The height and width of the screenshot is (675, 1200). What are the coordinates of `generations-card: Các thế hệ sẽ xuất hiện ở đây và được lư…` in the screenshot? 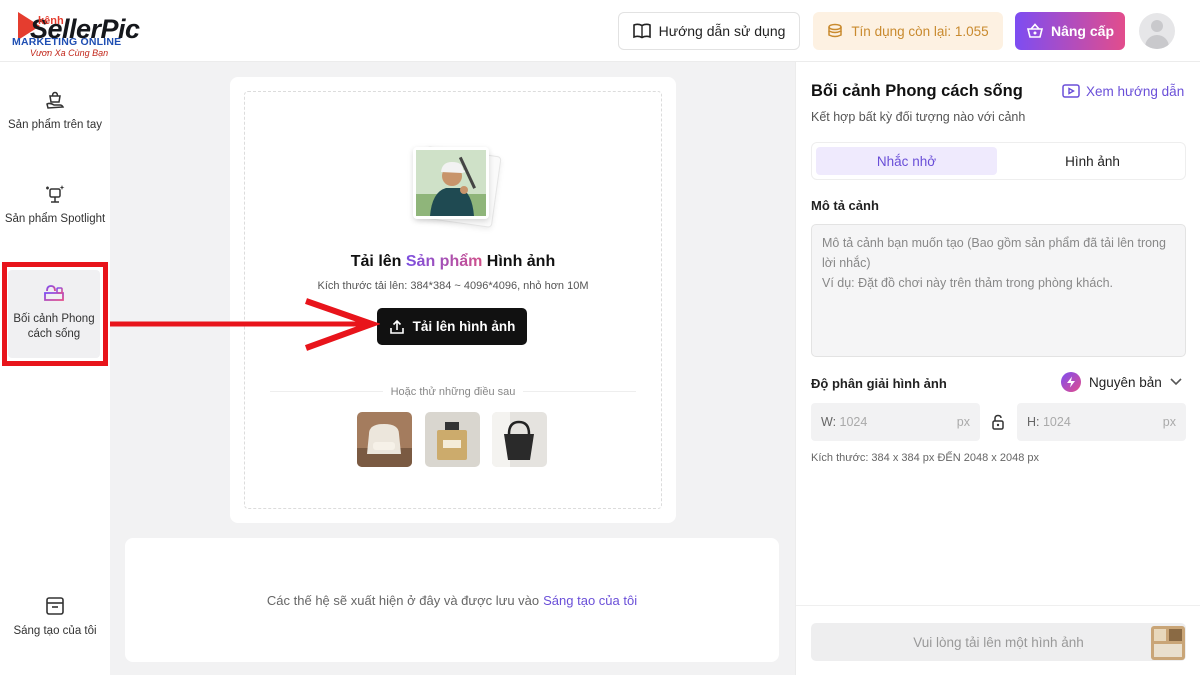 It's located at (452, 600).